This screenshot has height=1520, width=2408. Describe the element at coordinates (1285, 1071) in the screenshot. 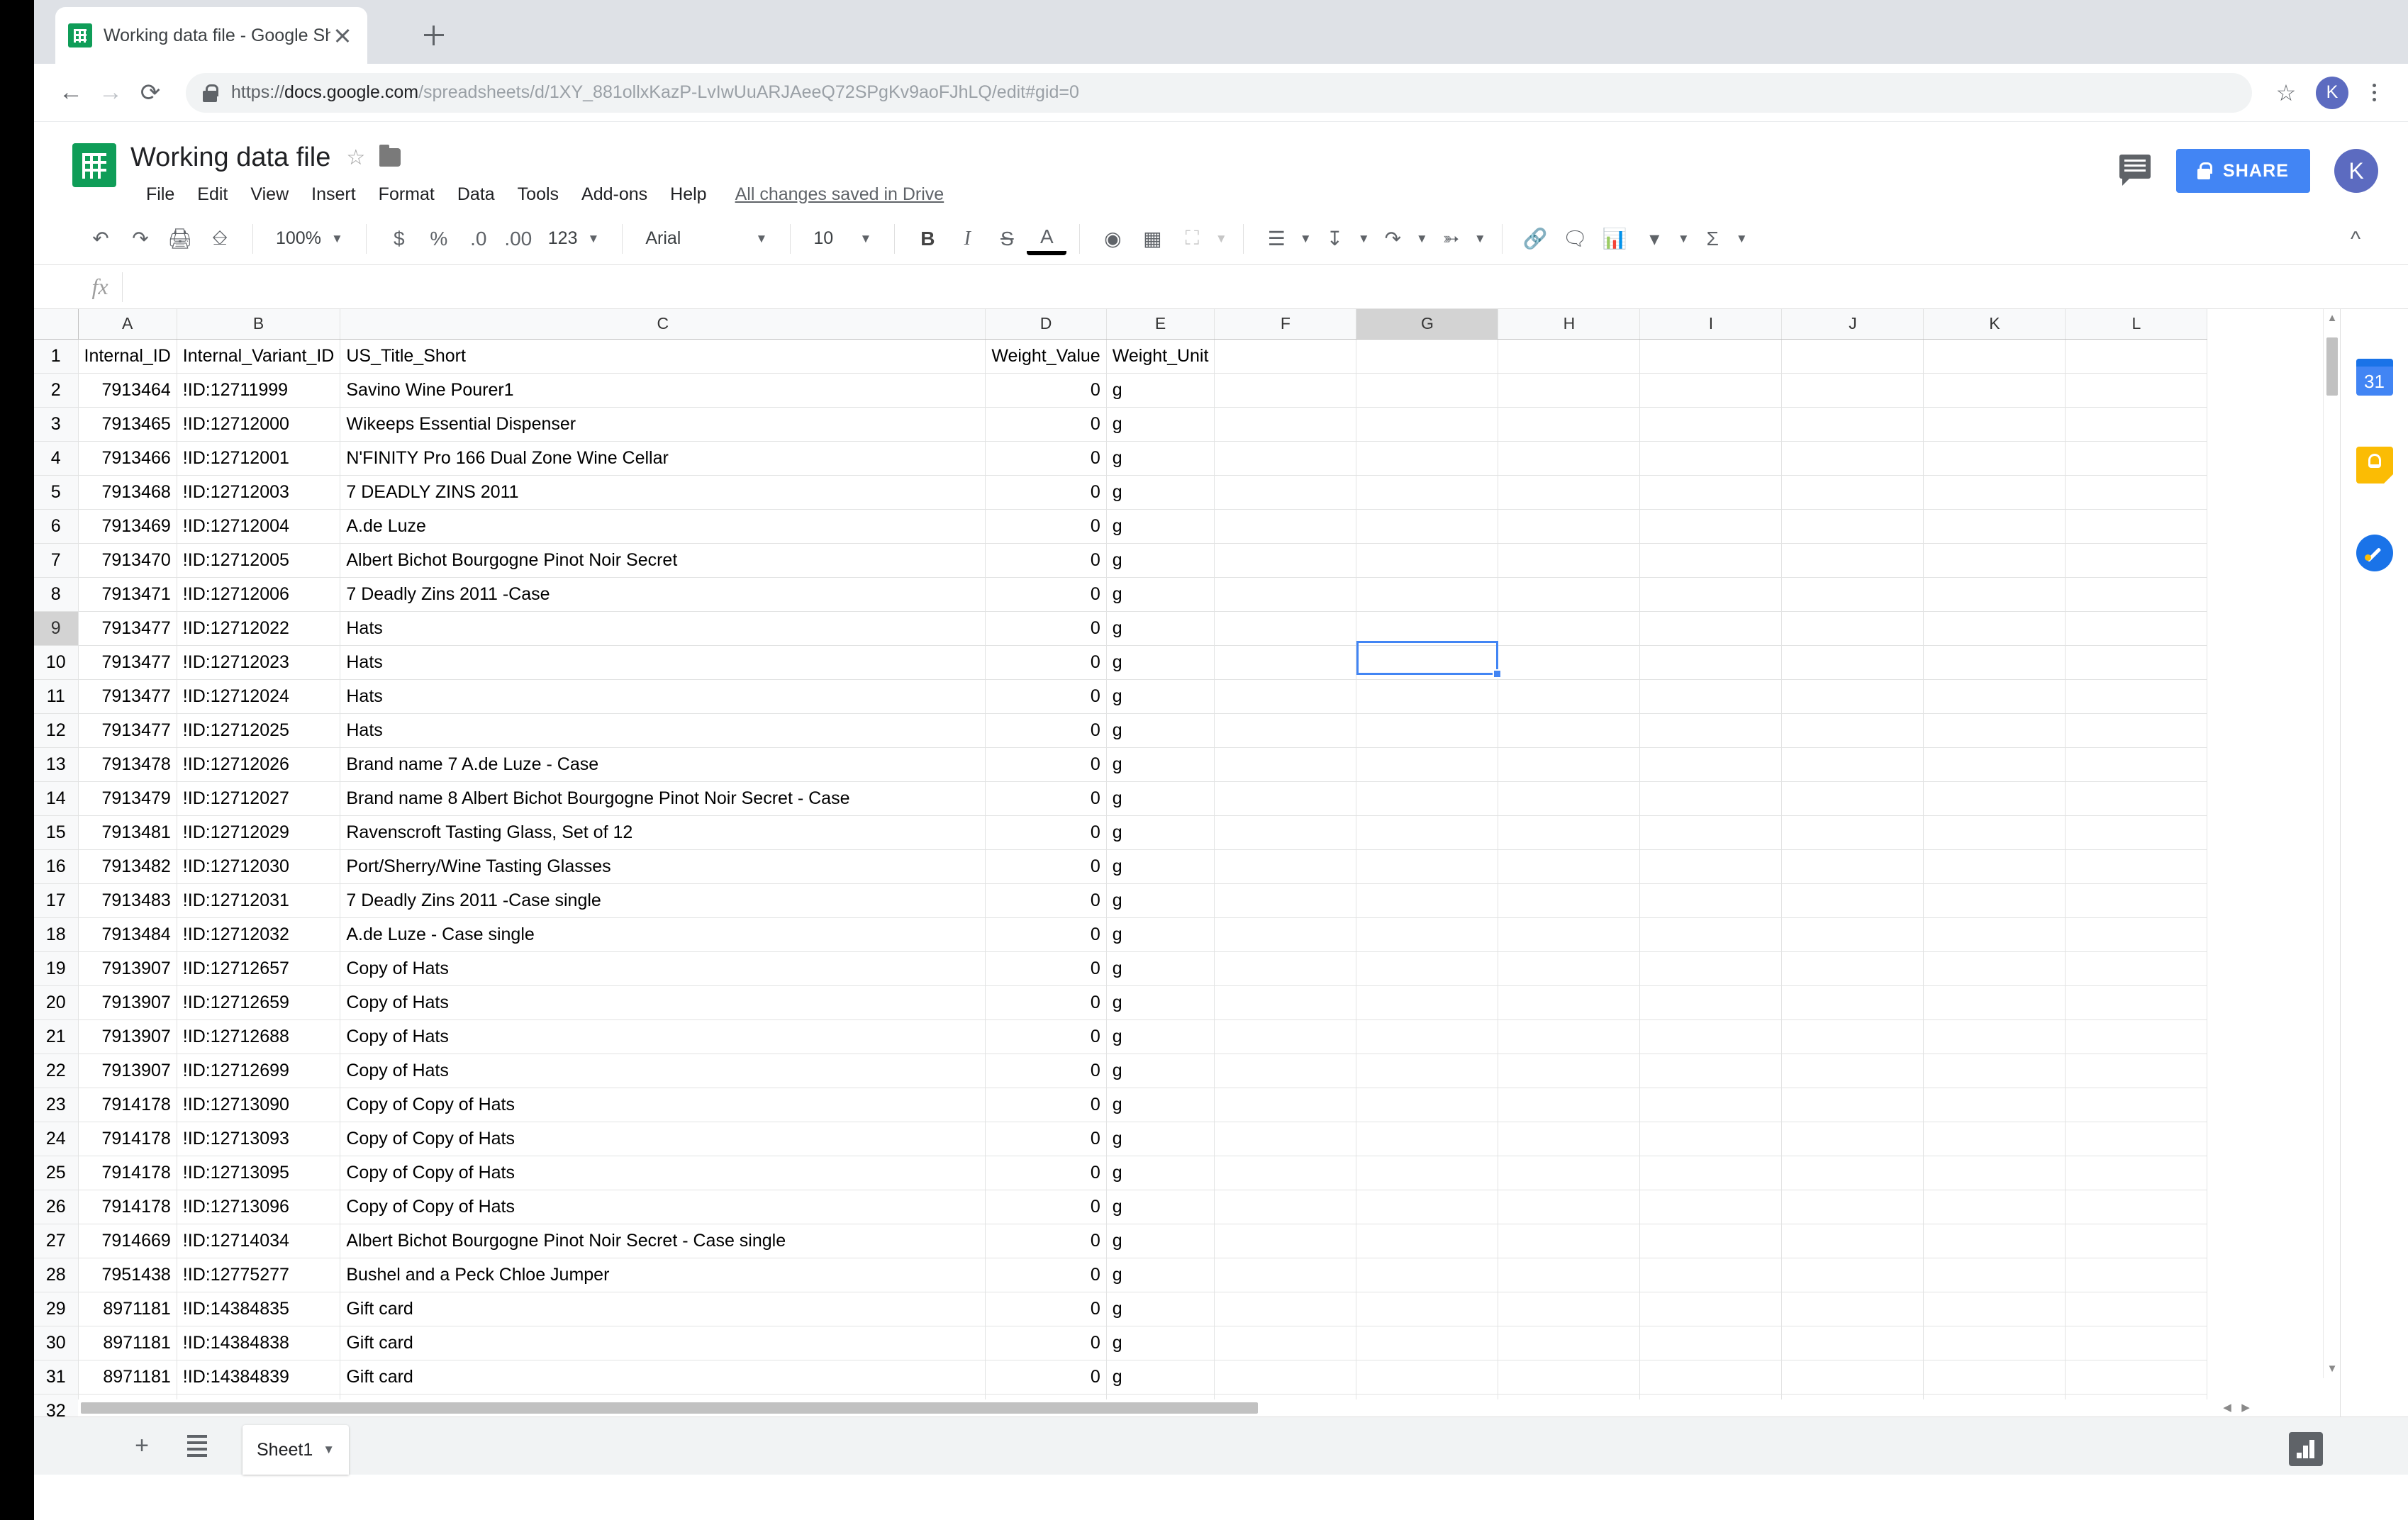

I see `cell-F22` at that location.